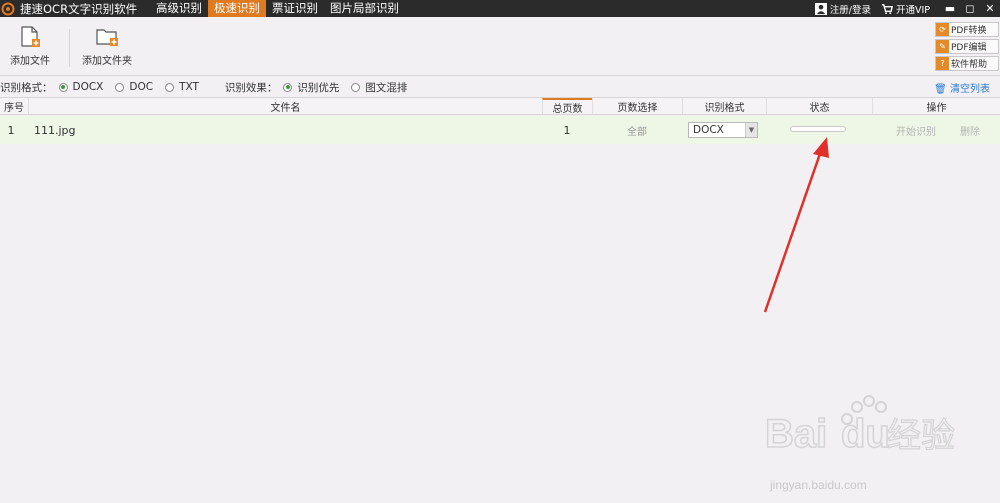 The height and width of the screenshot is (503, 1000). I want to click on tab-fast-ocr: 极速识别, so click(237, 8).